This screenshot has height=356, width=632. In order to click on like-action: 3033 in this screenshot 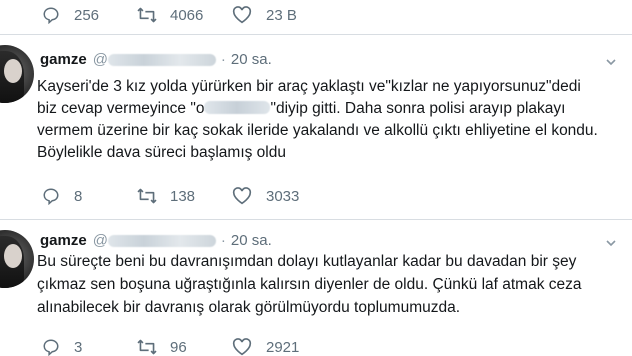, I will do `click(265, 196)`.